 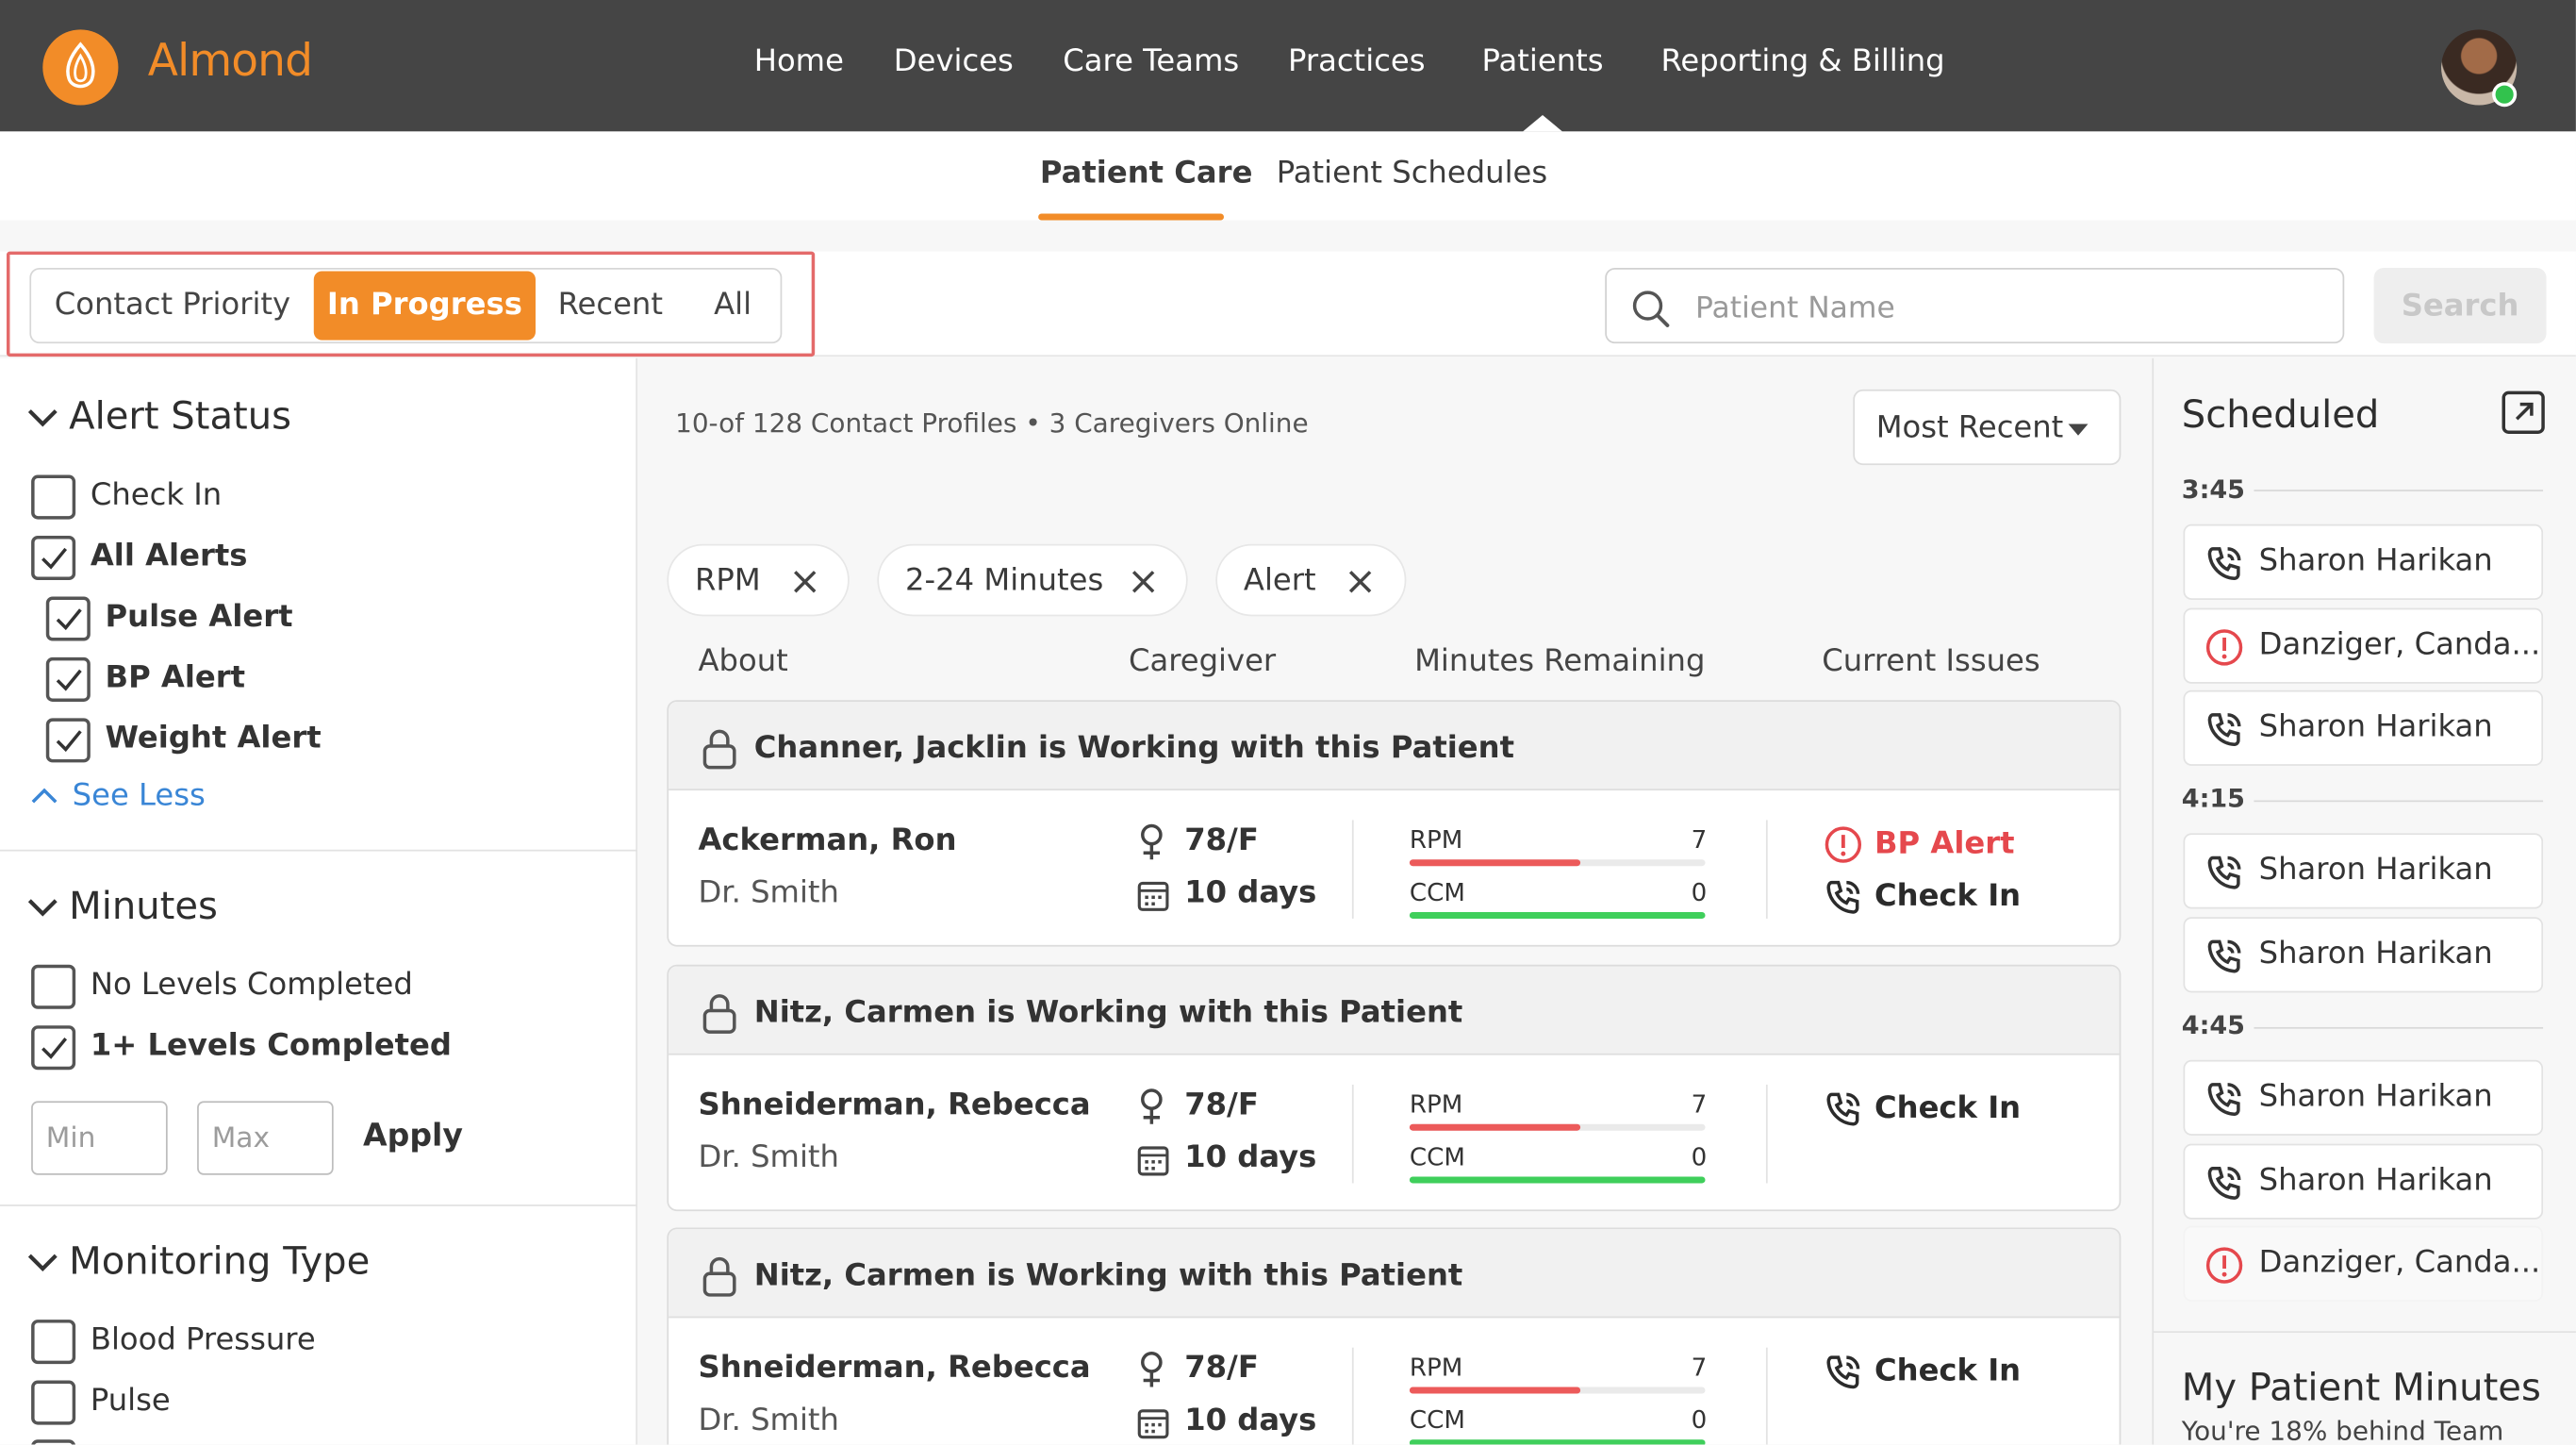 What do you see at coordinates (122, 907) in the screenshot?
I see `minutes-header: Minutes` at bounding box center [122, 907].